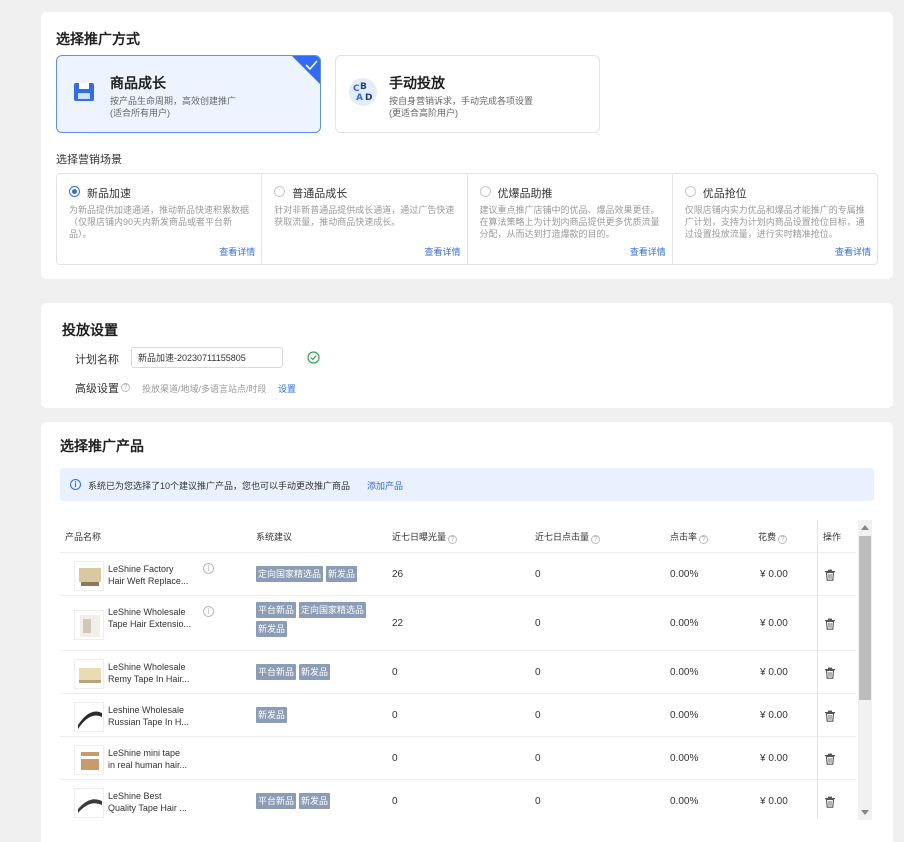 The width and height of the screenshot is (904, 842). Describe the element at coordinates (467, 484) in the screenshot. I see `info-banner: i 系统已为您选择了10个建议推广产品，您也可以手动更改推广商品 添加产品` at that location.